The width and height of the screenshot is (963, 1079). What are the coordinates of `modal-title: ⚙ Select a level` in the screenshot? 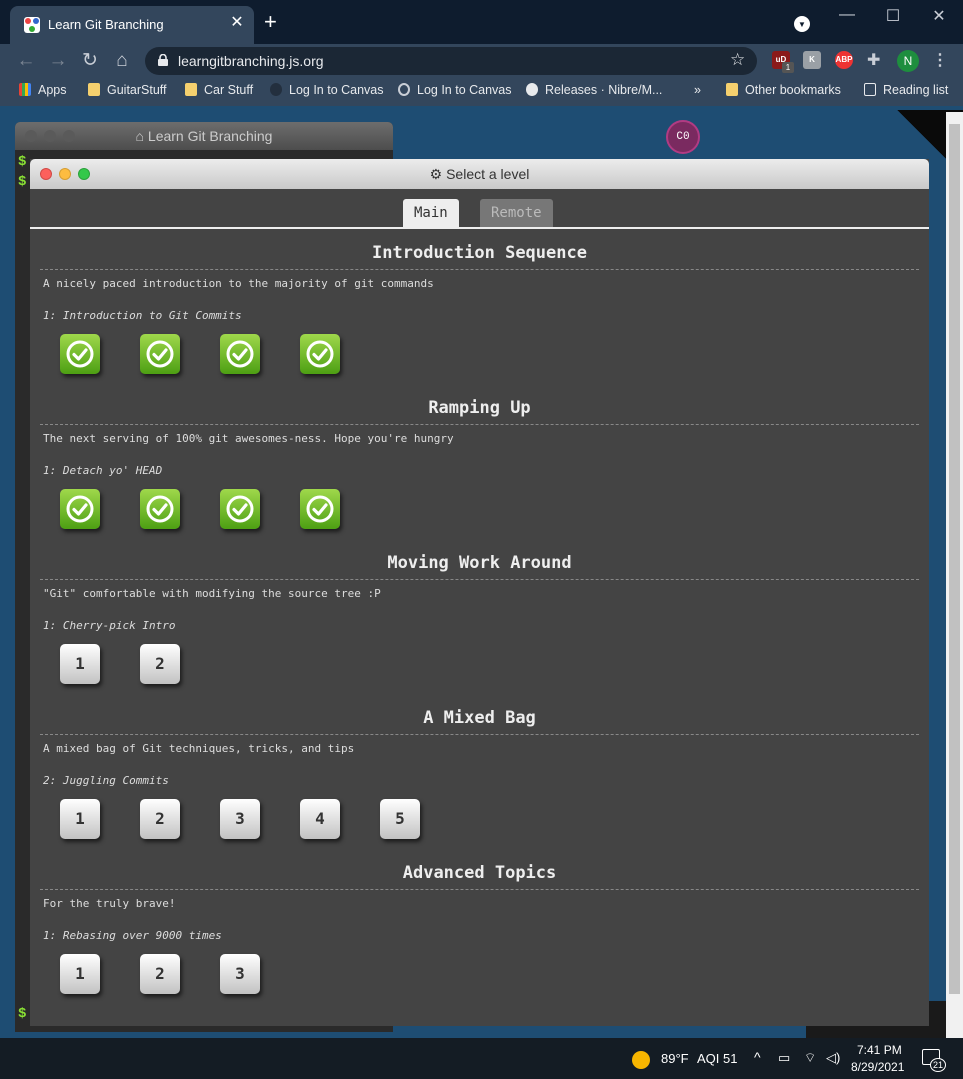 It's located at (479, 174).